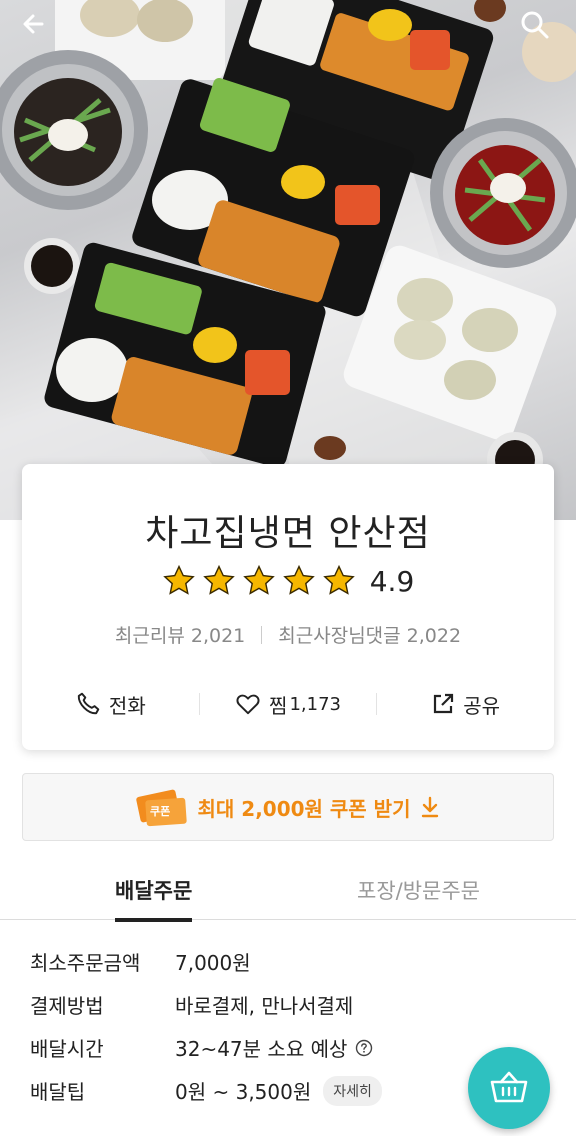 The height and width of the screenshot is (1136, 576). I want to click on delivery-time-value: 32~47분 소요 예상, so click(261, 1049).